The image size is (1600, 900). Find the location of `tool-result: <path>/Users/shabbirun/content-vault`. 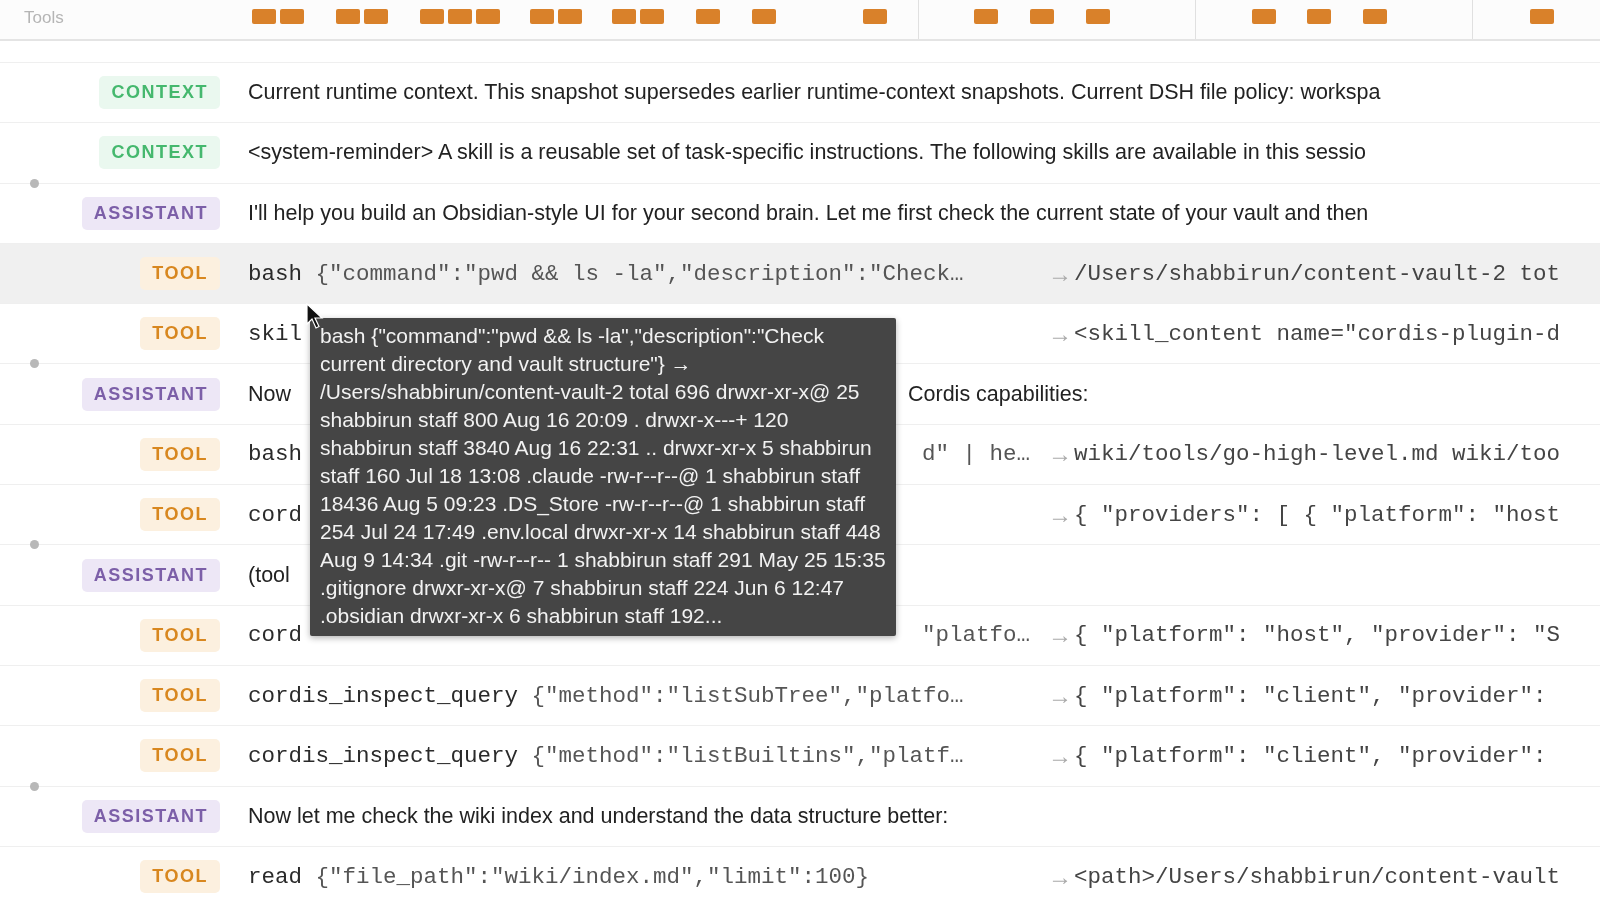

tool-result: <path>/Users/shabbirun/content-vault is located at coordinates (1317, 876).